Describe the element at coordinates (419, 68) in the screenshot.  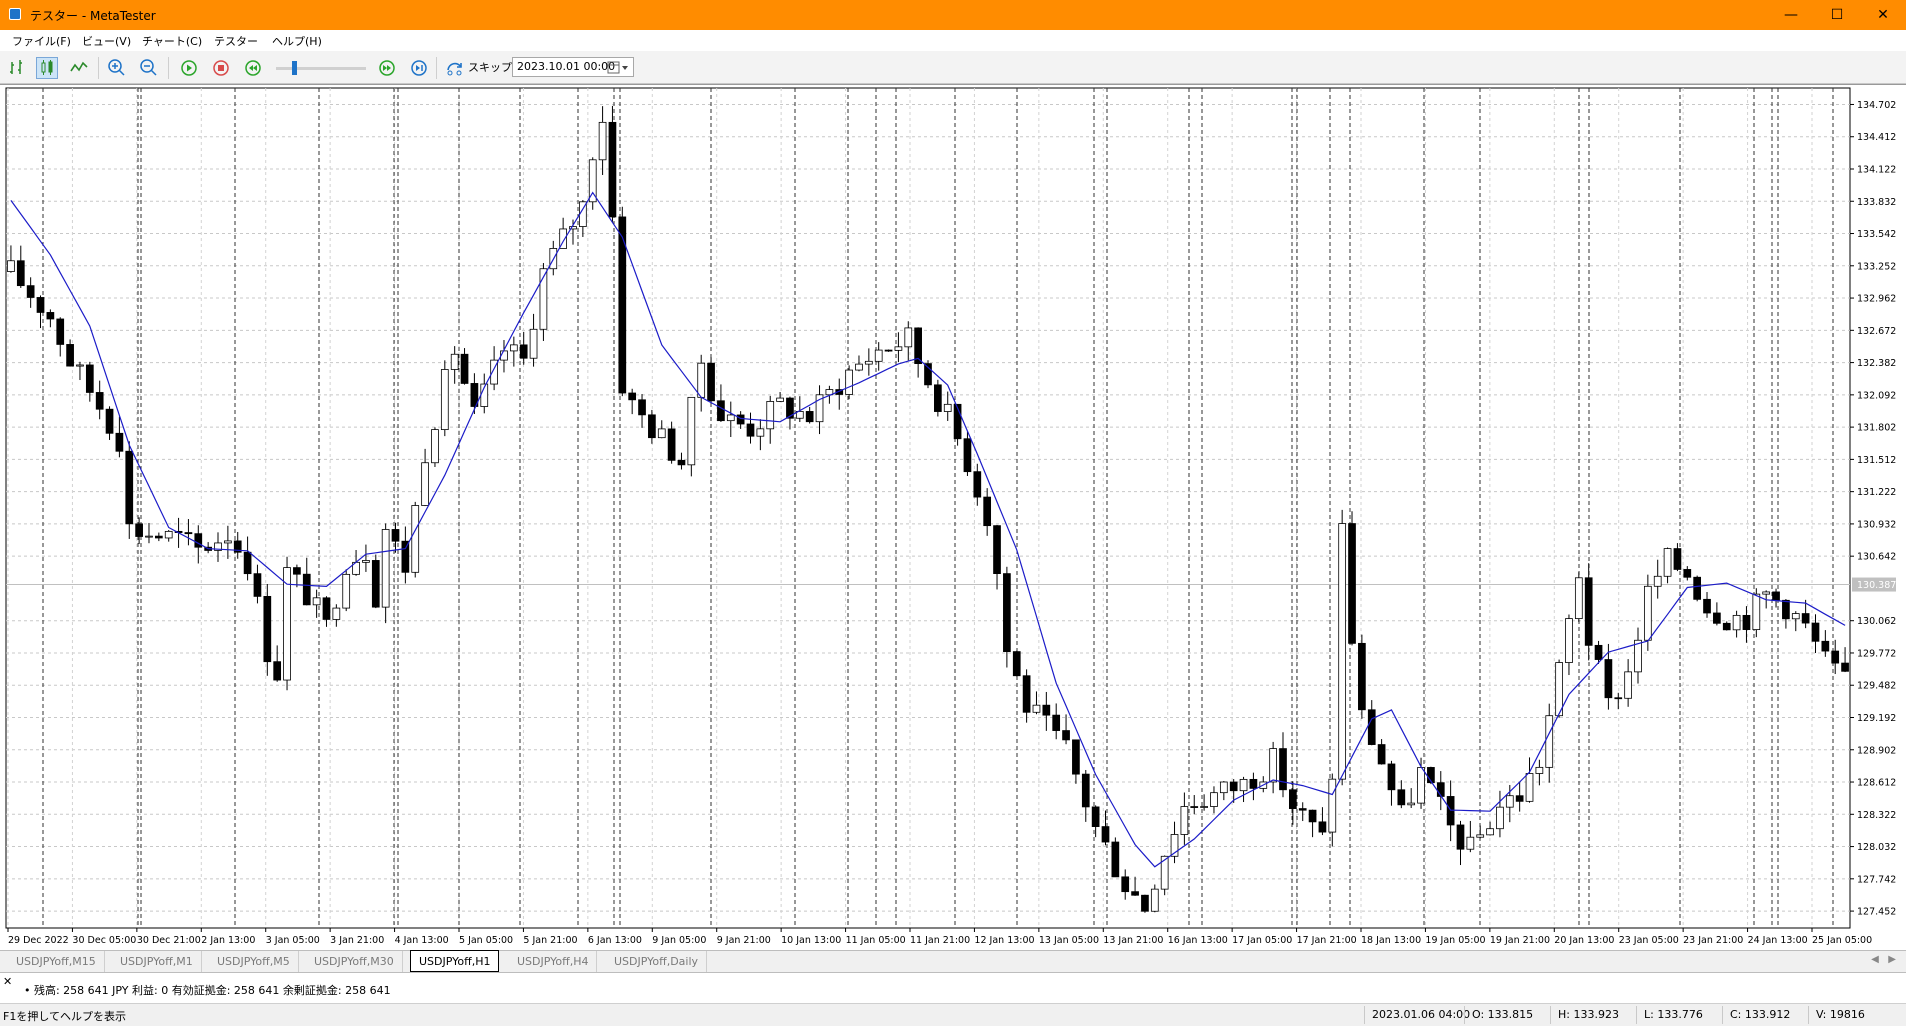
I see `step-forward-icon` at that location.